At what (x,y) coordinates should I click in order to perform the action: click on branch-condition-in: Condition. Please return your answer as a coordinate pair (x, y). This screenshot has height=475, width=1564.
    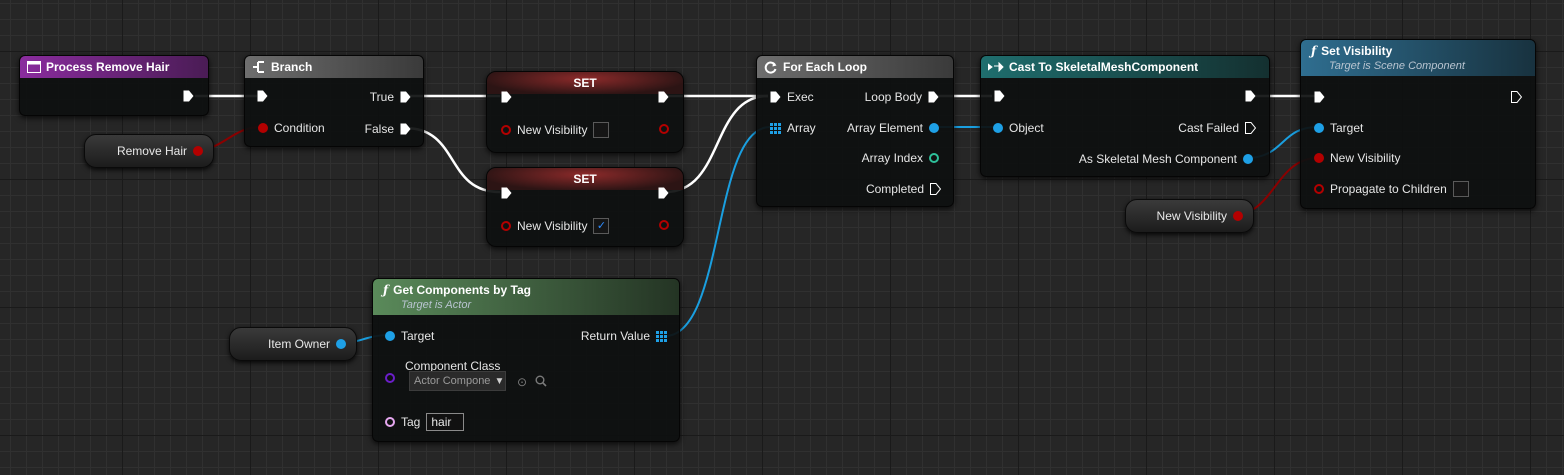
    Looking at the image, I should click on (291, 128).